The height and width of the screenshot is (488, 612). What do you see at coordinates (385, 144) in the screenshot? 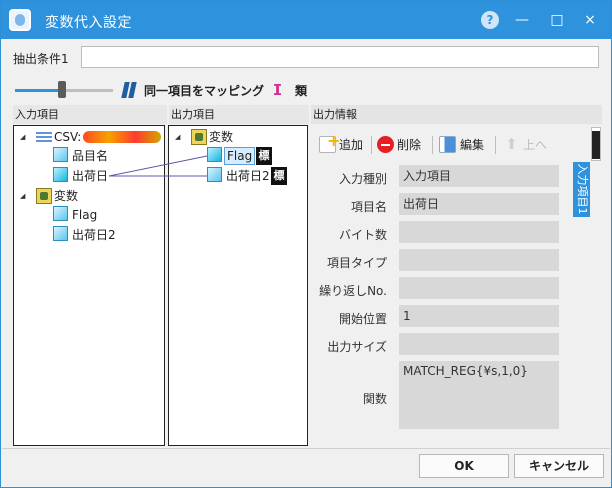
I see `delete-icon` at bounding box center [385, 144].